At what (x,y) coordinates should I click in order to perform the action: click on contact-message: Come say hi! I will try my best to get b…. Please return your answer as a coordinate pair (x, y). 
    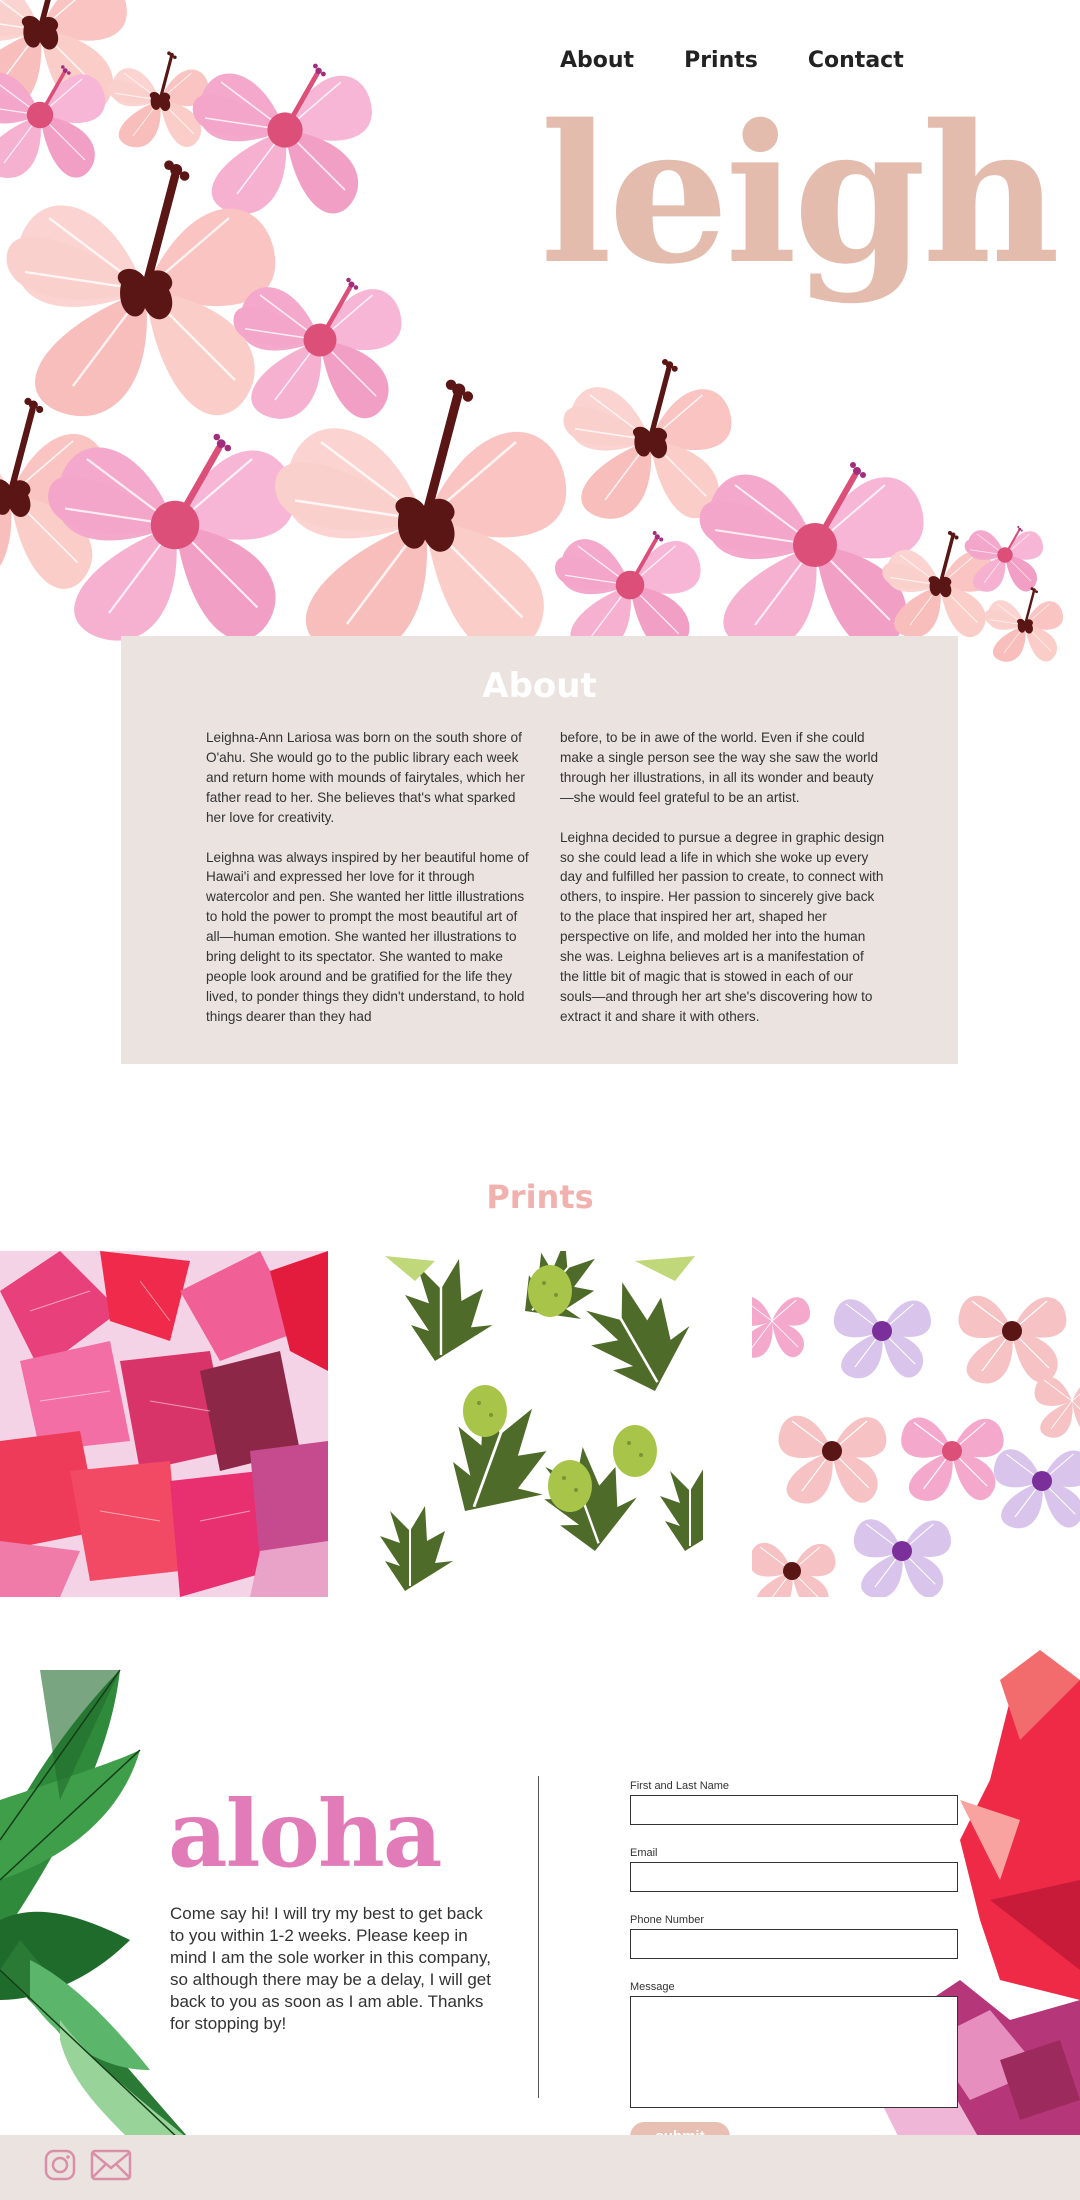
    Looking at the image, I should click on (330, 1968).